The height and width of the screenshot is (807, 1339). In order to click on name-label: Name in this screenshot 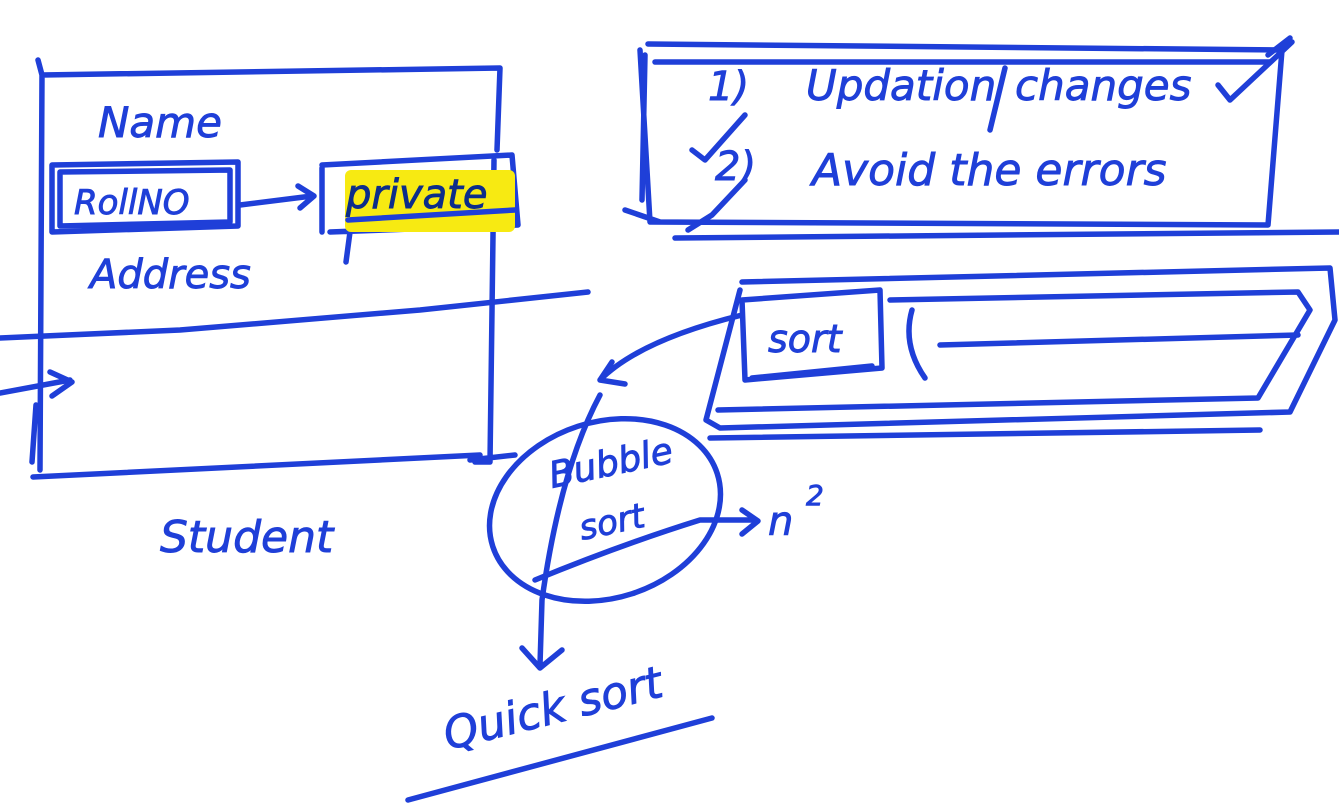, I will do `click(160, 122)`.